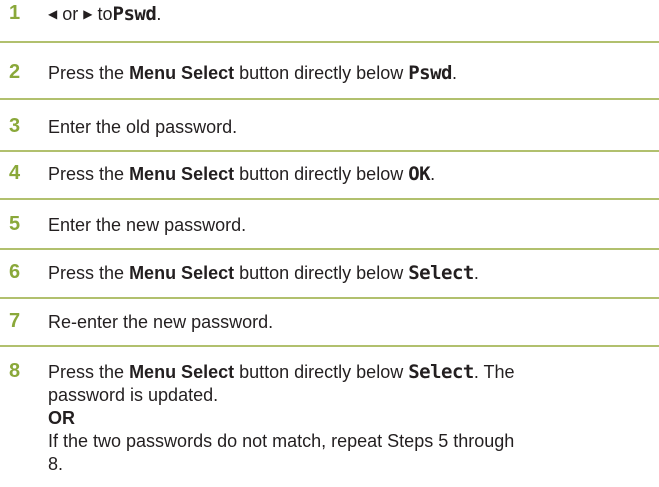 This screenshot has width=659, height=487. What do you see at coordinates (353, 14) in the screenshot?
I see `step-text: ◀ or ▶ toPswd.` at bounding box center [353, 14].